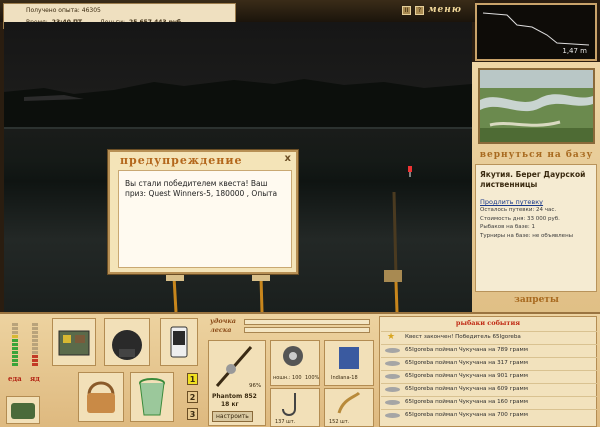 The width and height of the screenshot is (600, 427). Describe the element at coordinates (536, 300) in the screenshot. I see `bans-button: запреты` at that location.